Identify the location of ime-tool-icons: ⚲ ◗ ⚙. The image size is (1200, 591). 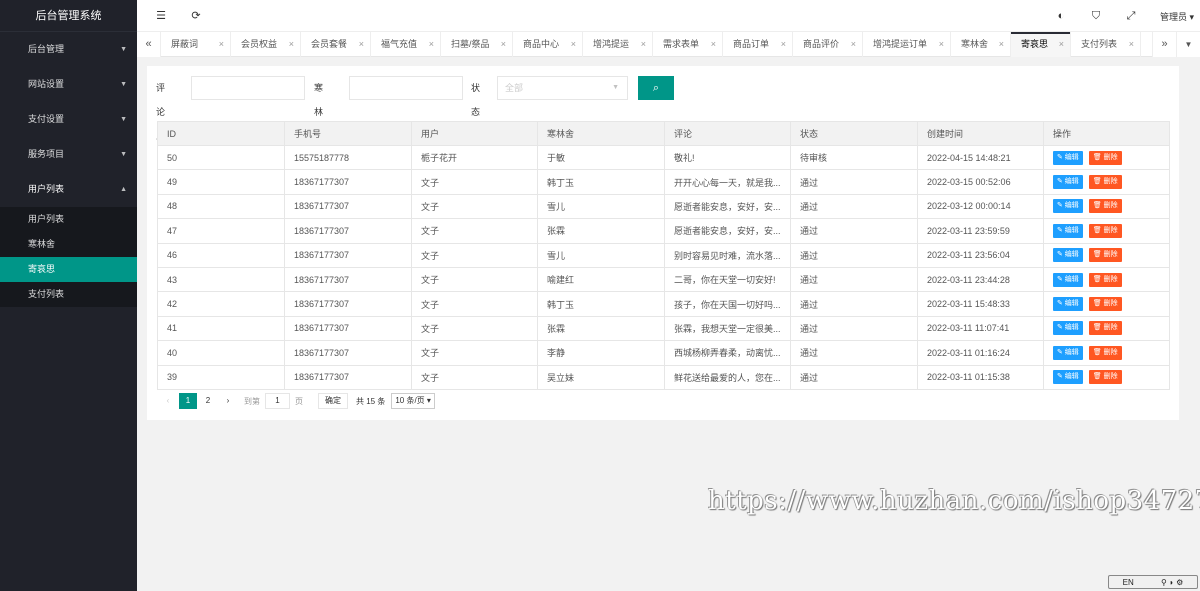
(1172, 582).